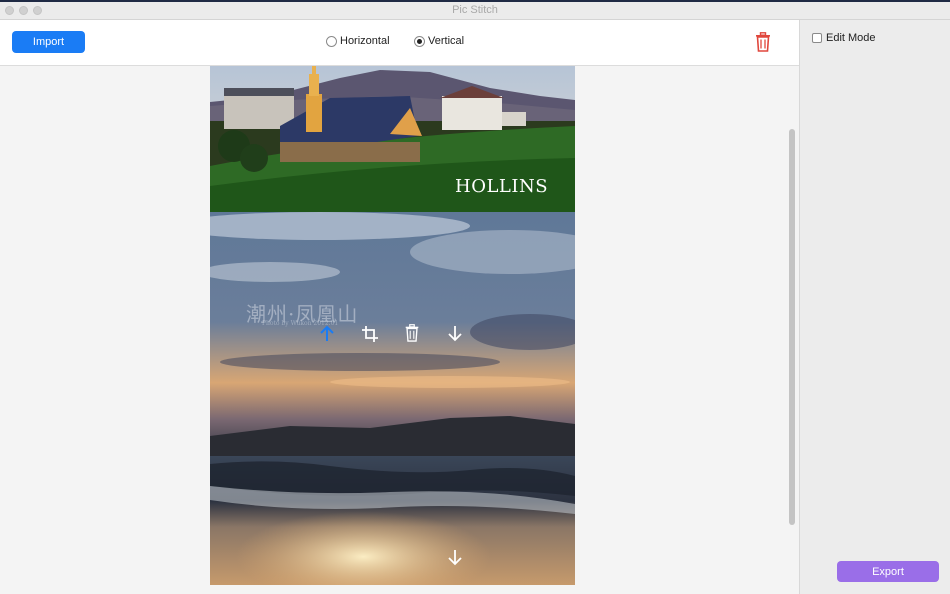 Image resolution: width=950 pixels, height=594 pixels. I want to click on radio-circle-selected, so click(419, 41).